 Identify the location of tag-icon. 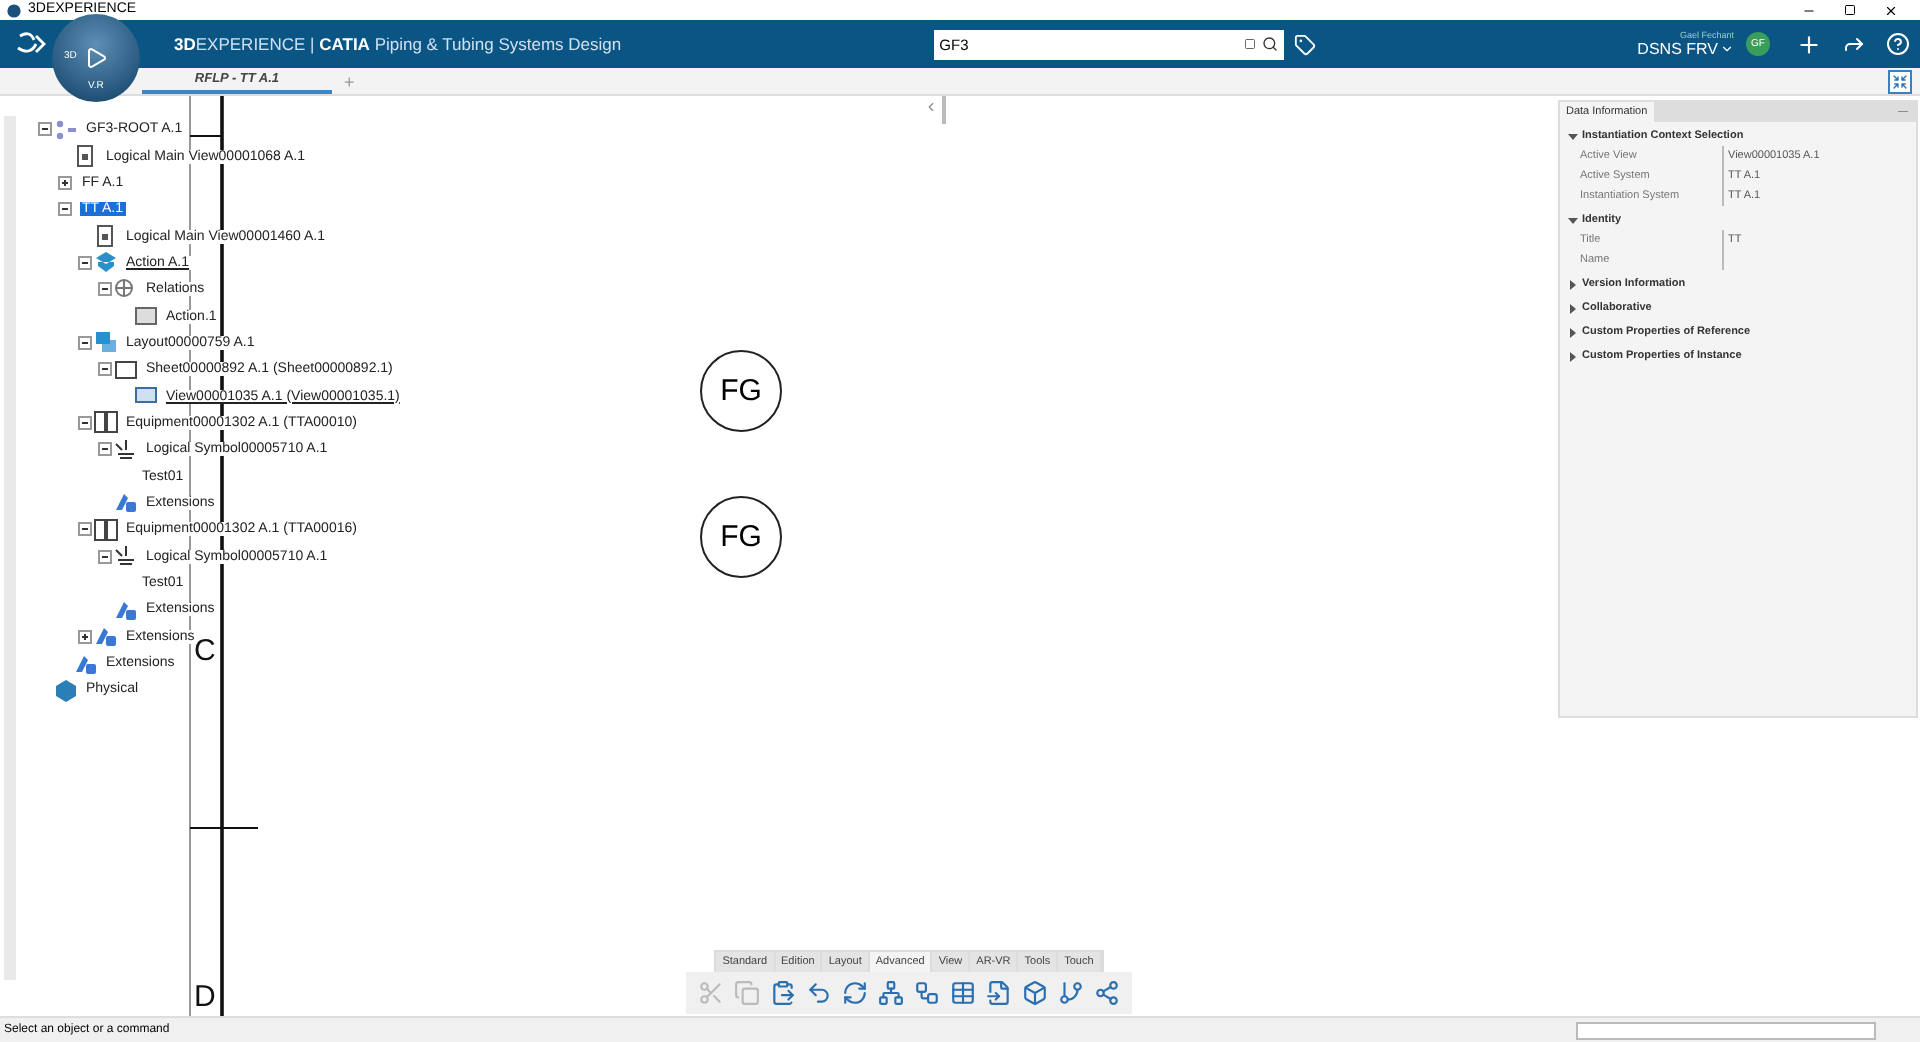
(1304, 44).